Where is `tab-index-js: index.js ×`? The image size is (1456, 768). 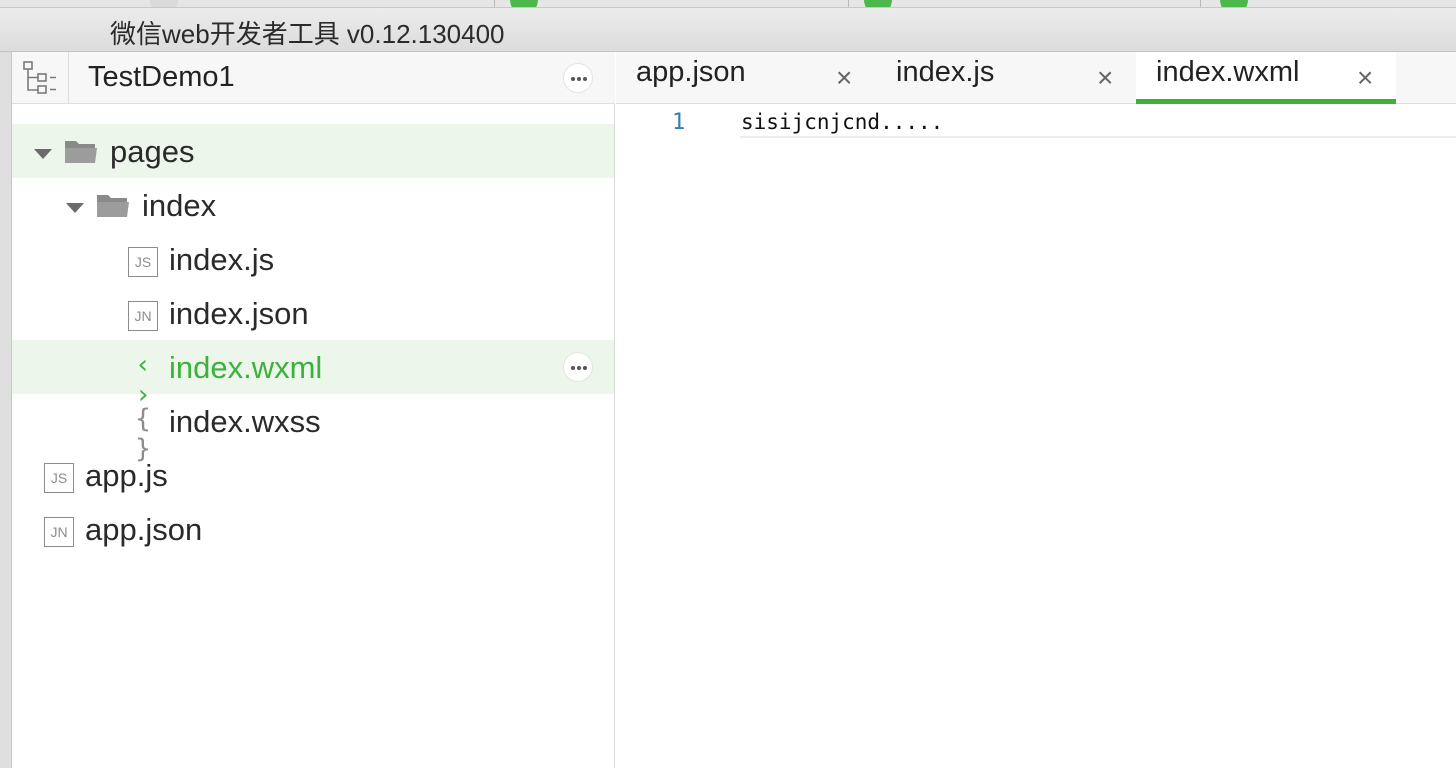 tab-index-js: index.js × is located at coordinates (1006, 78).